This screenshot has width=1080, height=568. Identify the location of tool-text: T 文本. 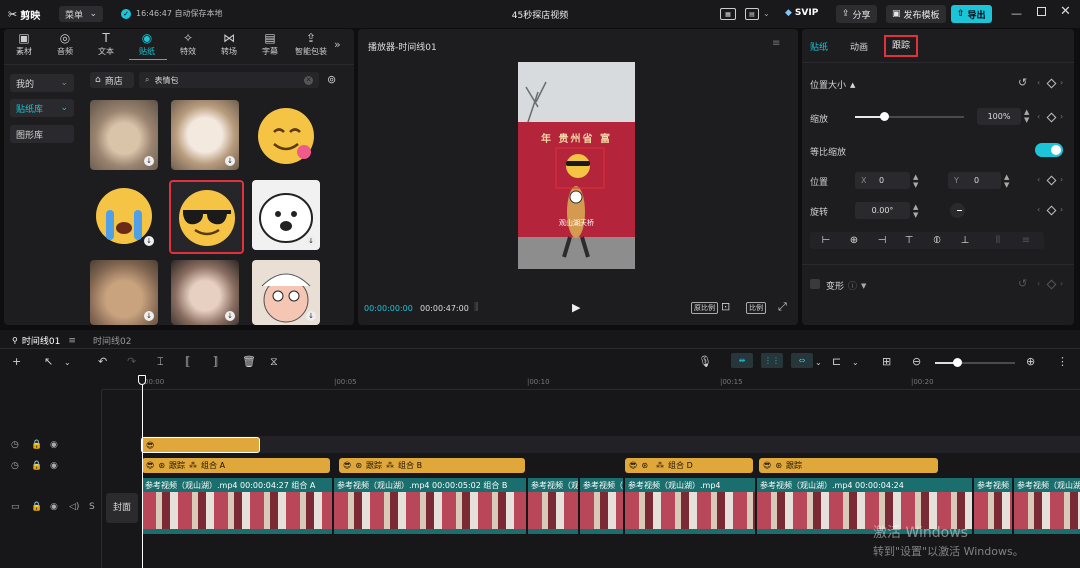
(106, 45).